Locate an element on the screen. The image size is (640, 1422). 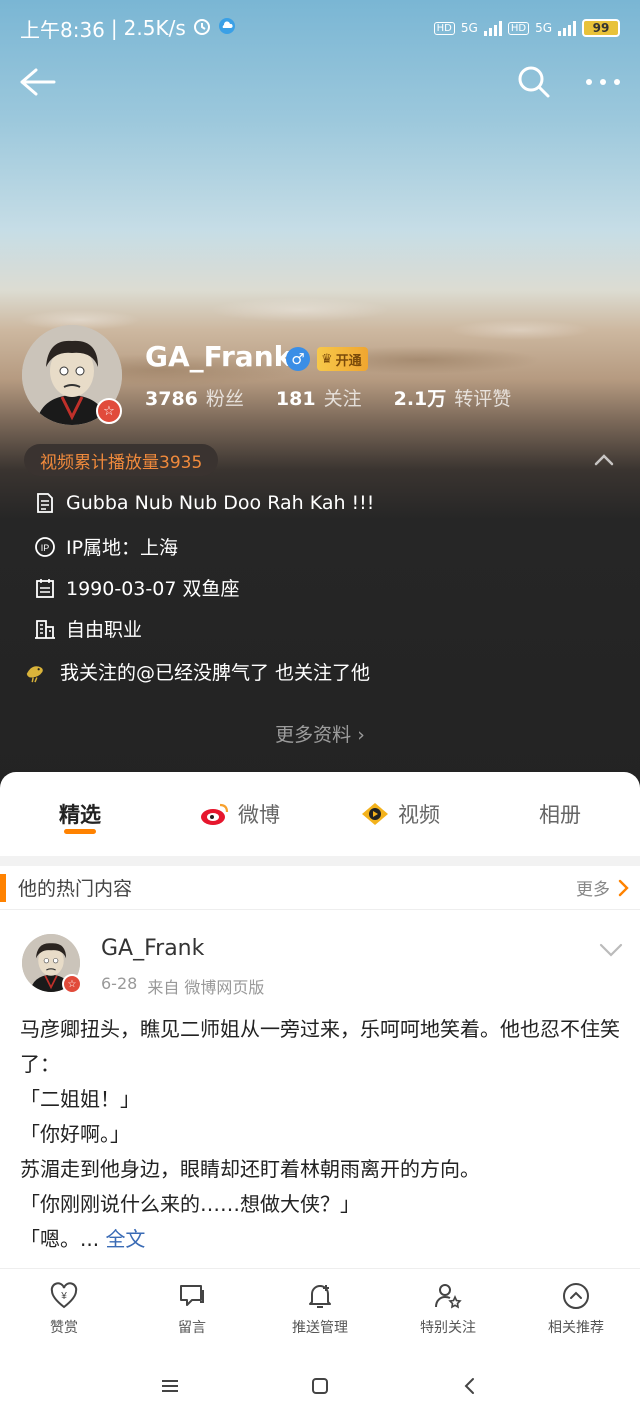
battery-icon: 99 is located at coordinates (601, 28).